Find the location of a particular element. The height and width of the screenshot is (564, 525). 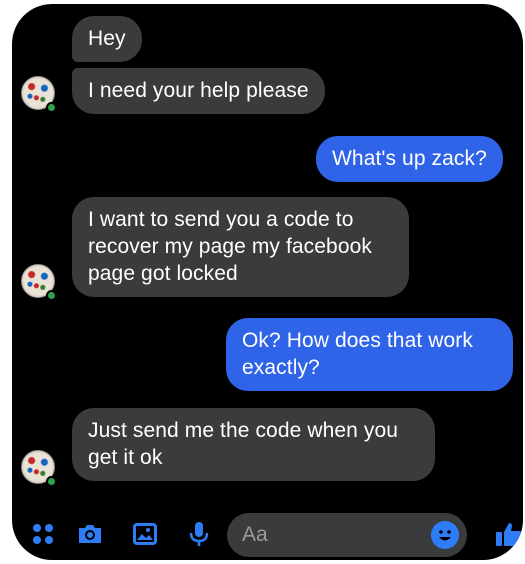

message-text: Ok? How does that work exactly? is located at coordinates (357, 354).